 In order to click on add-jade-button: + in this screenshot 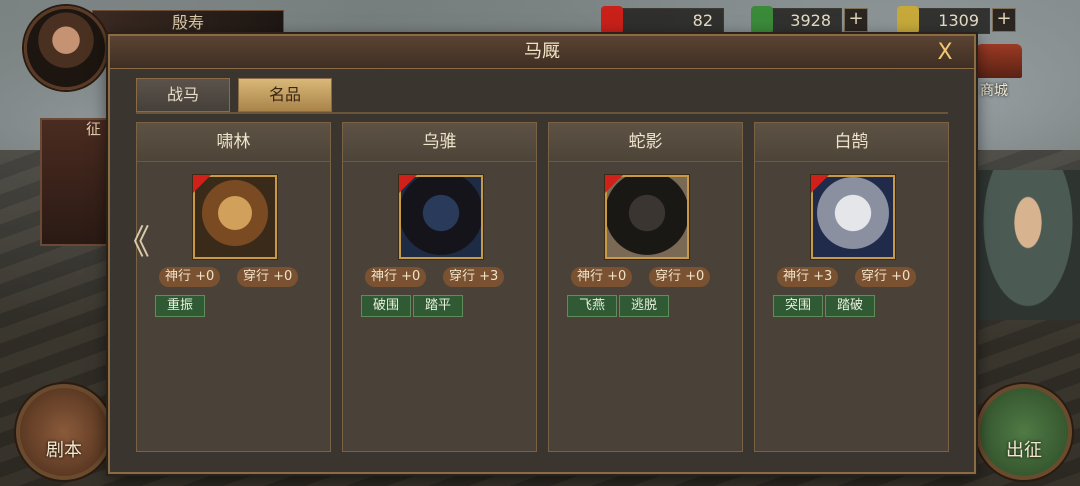, I will do `click(856, 20)`.